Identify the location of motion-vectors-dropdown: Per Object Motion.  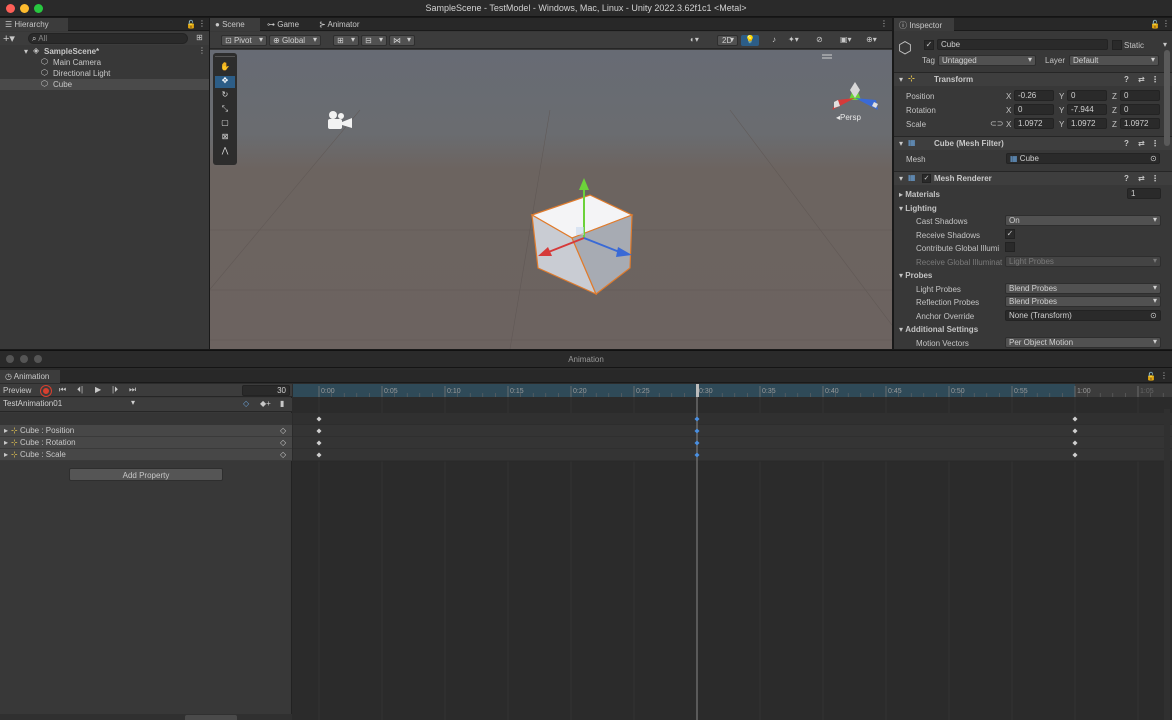
(1083, 342).